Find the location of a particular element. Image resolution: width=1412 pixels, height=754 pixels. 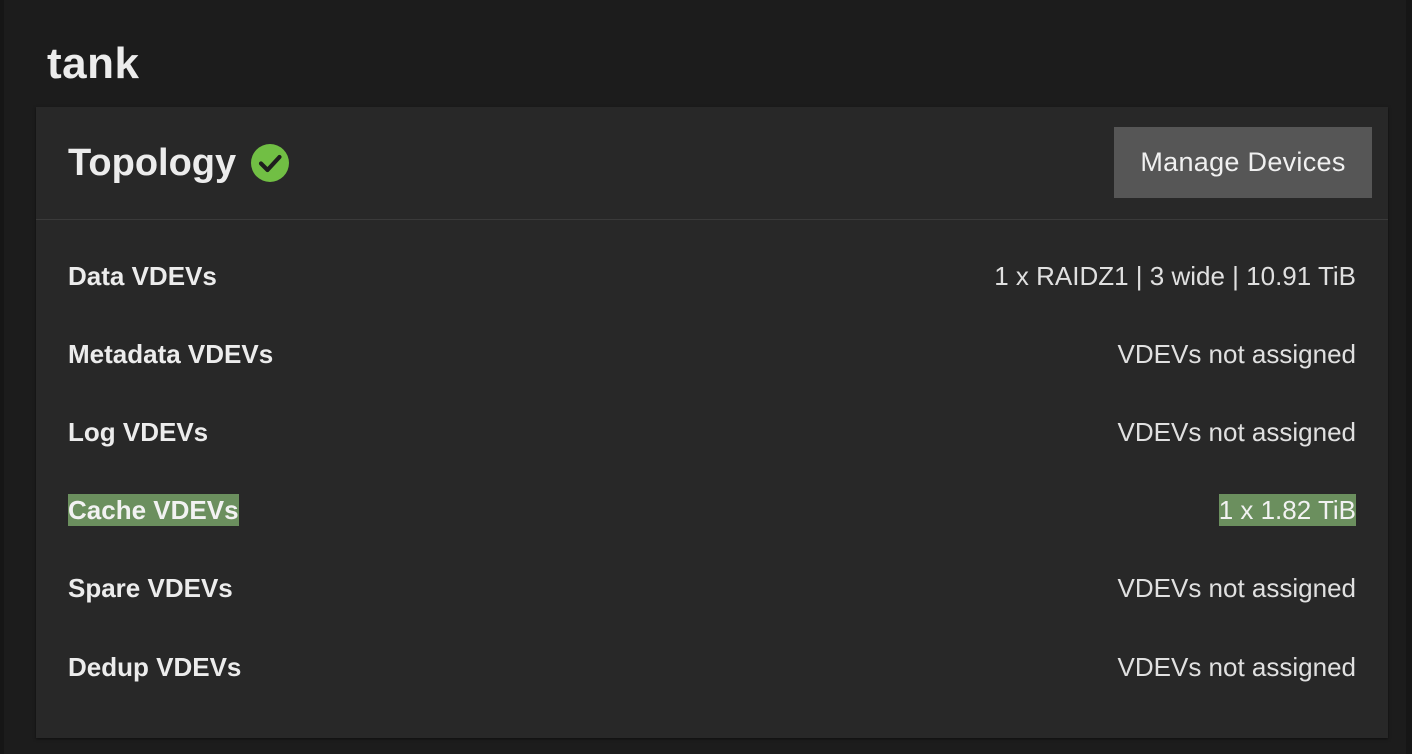

vdev-row-value: 1 x RAIDZ1 | 3 wide | 10.91 TiB is located at coordinates (1175, 276).